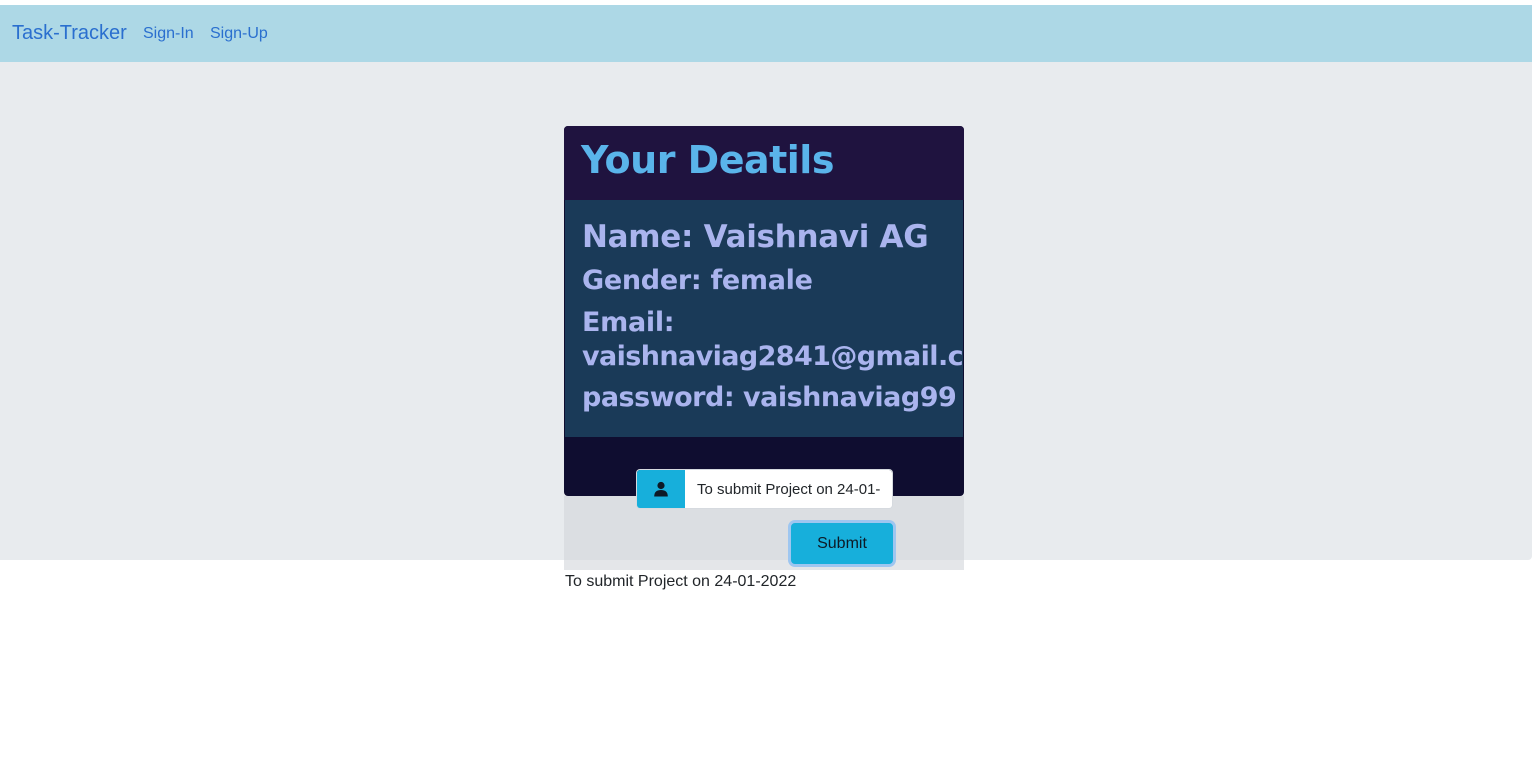 Image resolution: width=1532 pixels, height=758 pixels. I want to click on detail-email-label: Email:, so click(628, 322).